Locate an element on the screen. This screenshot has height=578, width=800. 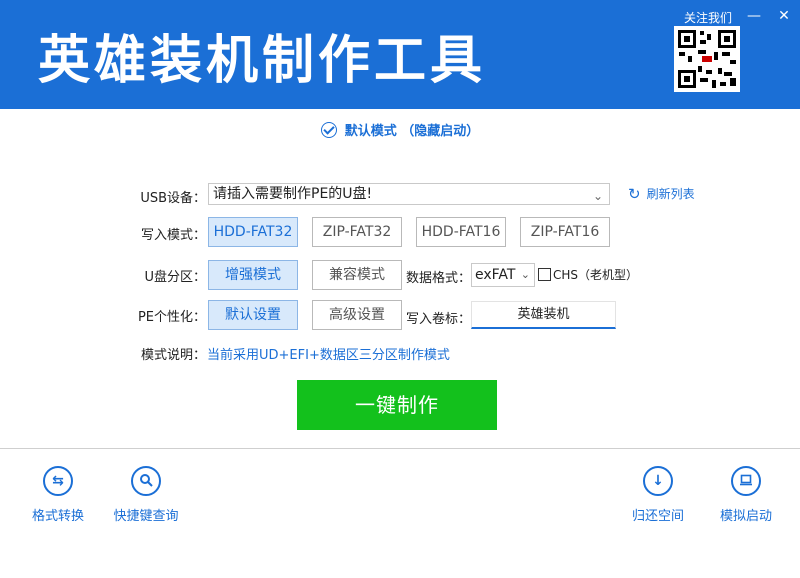
close-icon: ✕ is located at coordinates (784, 16).